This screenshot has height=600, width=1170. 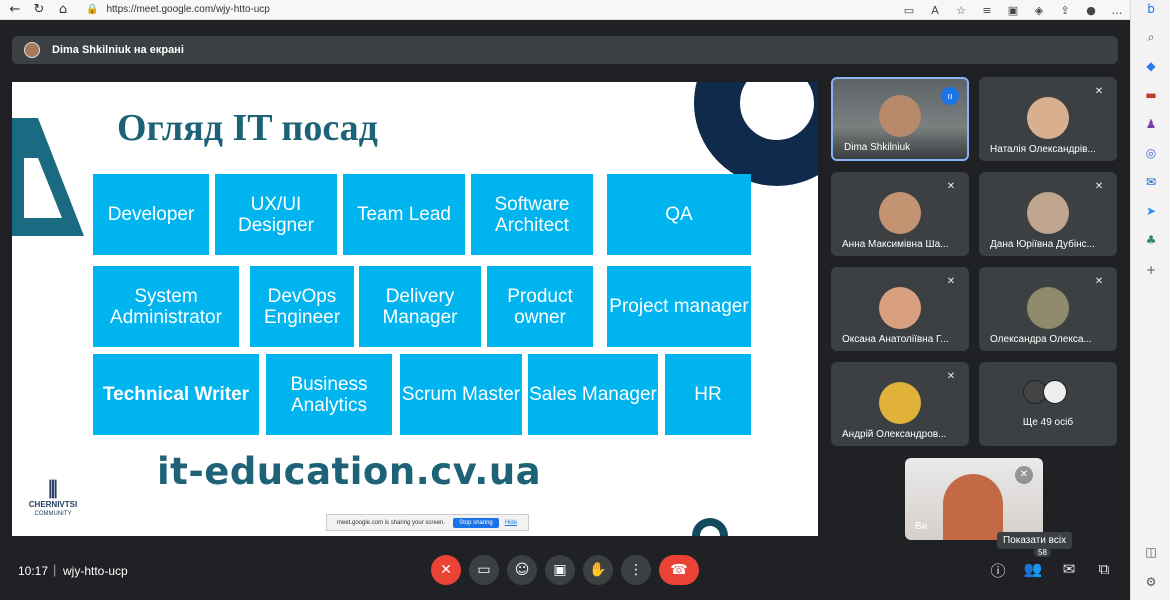 I want to click on role-box-scrum-master: Scrum Master, so click(x=461, y=394).